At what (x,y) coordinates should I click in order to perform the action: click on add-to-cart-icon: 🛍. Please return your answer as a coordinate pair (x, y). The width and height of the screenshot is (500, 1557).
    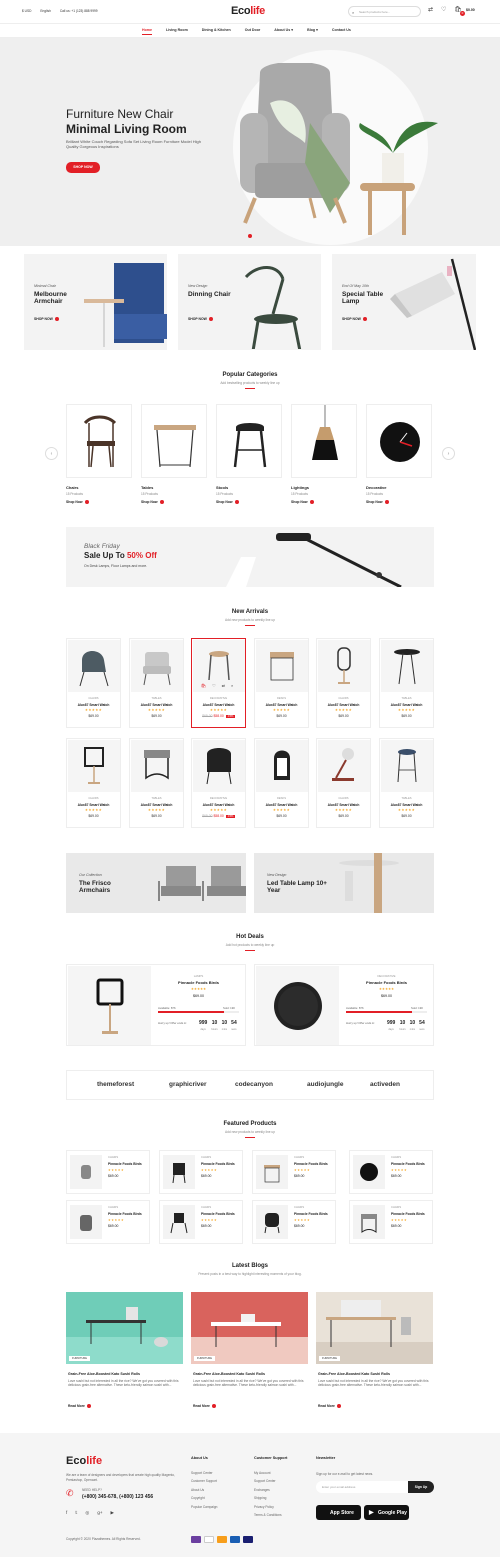
    Looking at the image, I should click on (203, 685).